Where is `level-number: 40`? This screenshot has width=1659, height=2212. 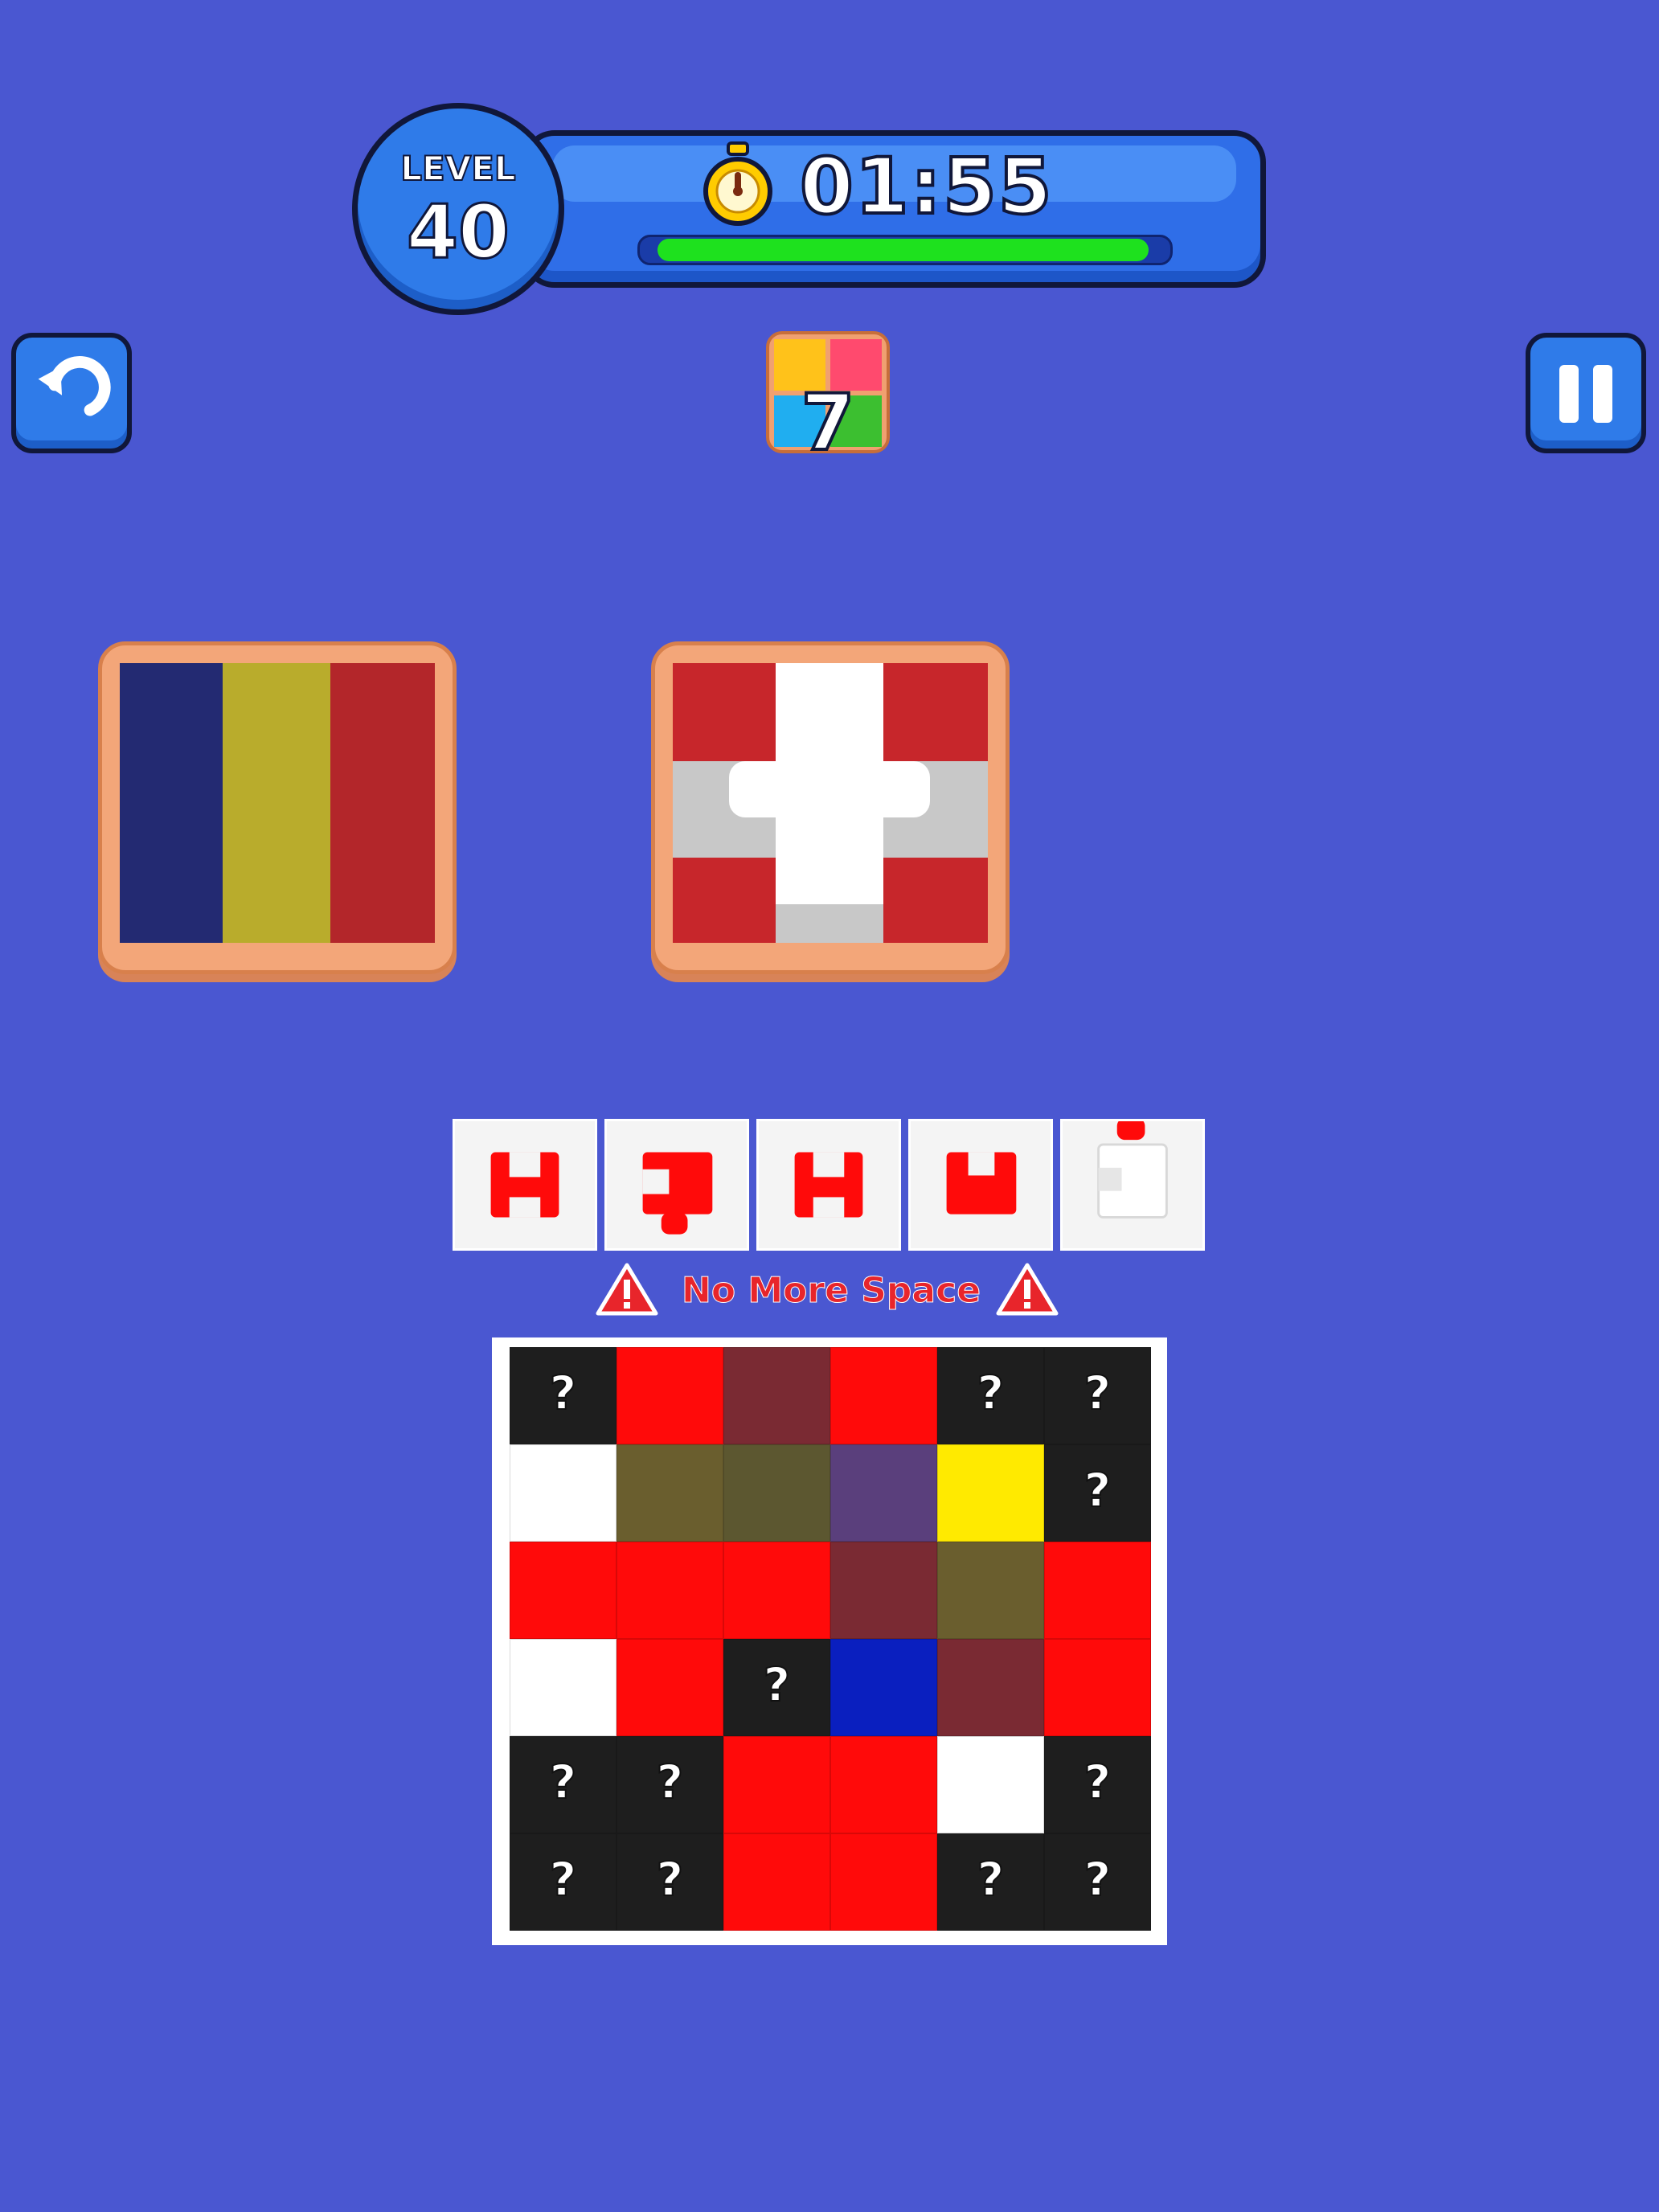
level-number: 40 is located at coordinates (457, 232).